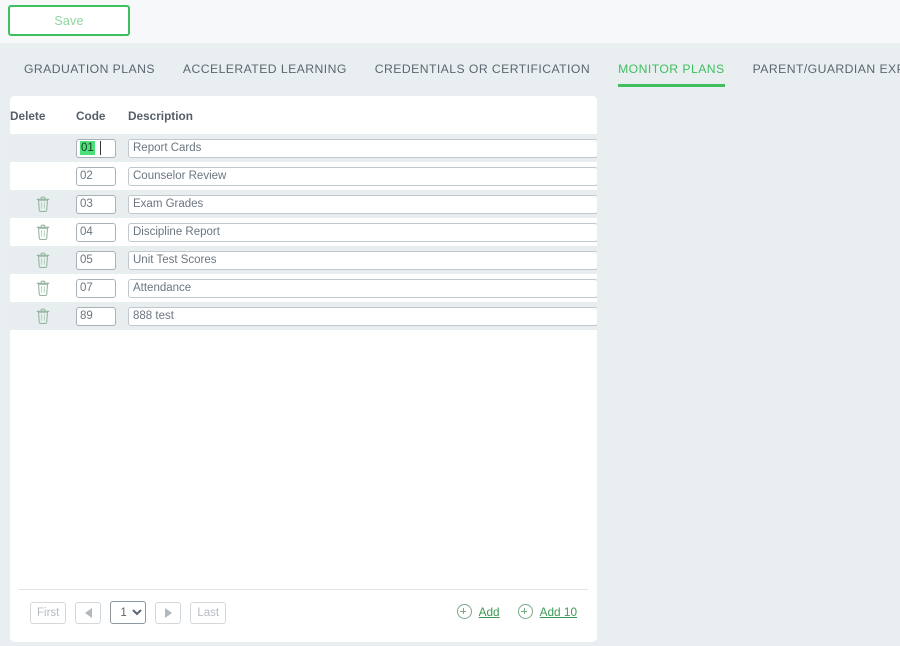  What do you see at coordinates (48, 612) in the screenshot?
I see `pagination-first-button: First` at bounding box center [48, 612].